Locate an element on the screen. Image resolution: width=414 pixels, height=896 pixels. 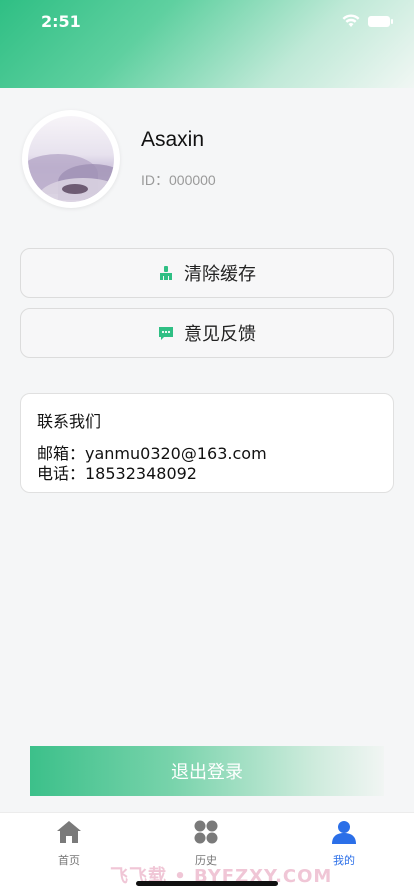
home-indicator is located at coordinates (207, 883).